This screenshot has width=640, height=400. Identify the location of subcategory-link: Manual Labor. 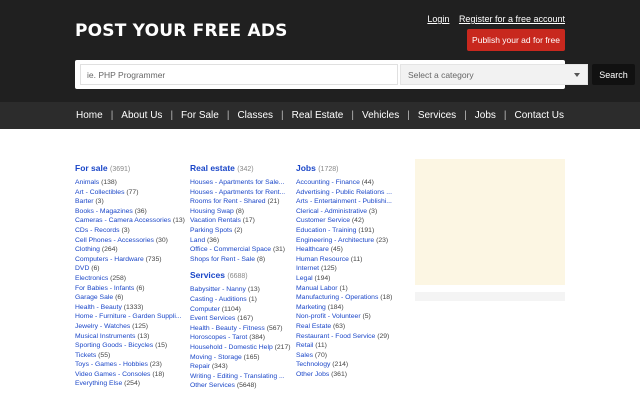
(317, 288).